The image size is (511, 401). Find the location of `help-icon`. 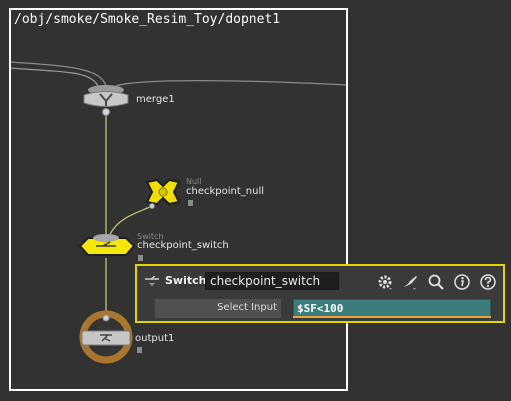

help-icon is located at coordinates (488, 282).